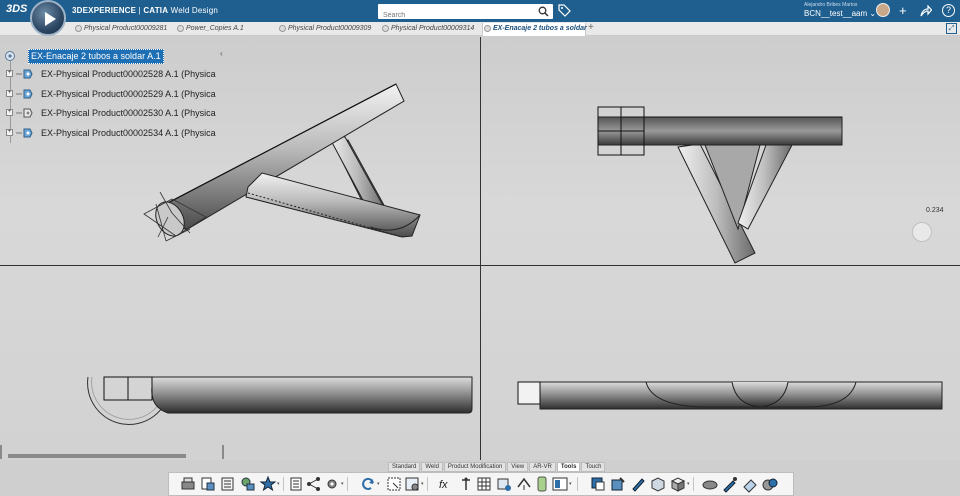 Image resolution: width=960 pixels, height=496 pixels. Describe the element at coordinates (225, 54) in the screenshot. I see `collapse-tree-icon: ‹` at that location.